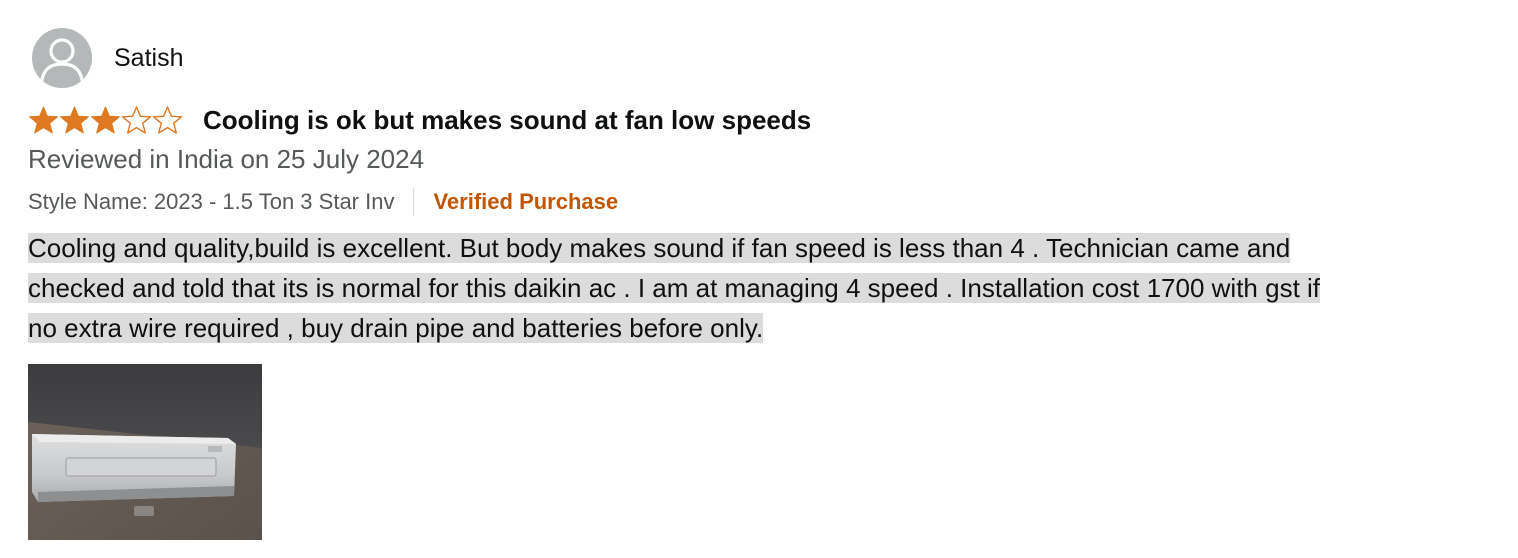 The width and height of the screenshot is (1518, 558). I want to click on reviewer-name: Satish, so click(148, 58).